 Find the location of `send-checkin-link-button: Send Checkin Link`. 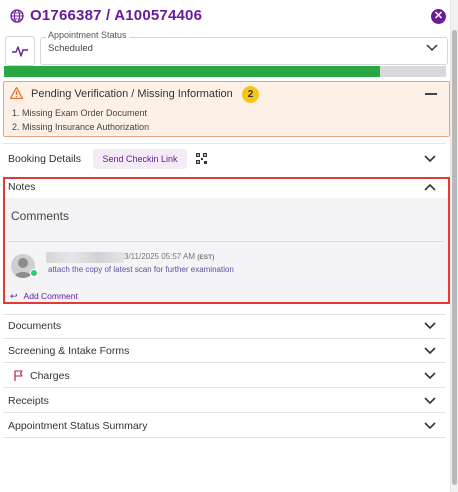

send-checkin-link-button: Send Checkin Link is located at coordinates (140, 159).